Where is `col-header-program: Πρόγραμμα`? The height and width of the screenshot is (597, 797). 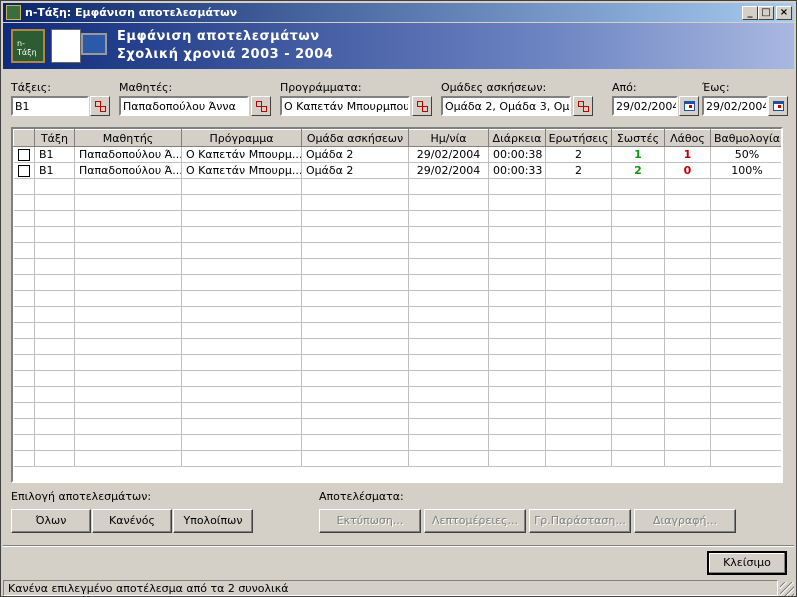
col-header-program: Πρόγραμμα is located at coordinates (241, 138).